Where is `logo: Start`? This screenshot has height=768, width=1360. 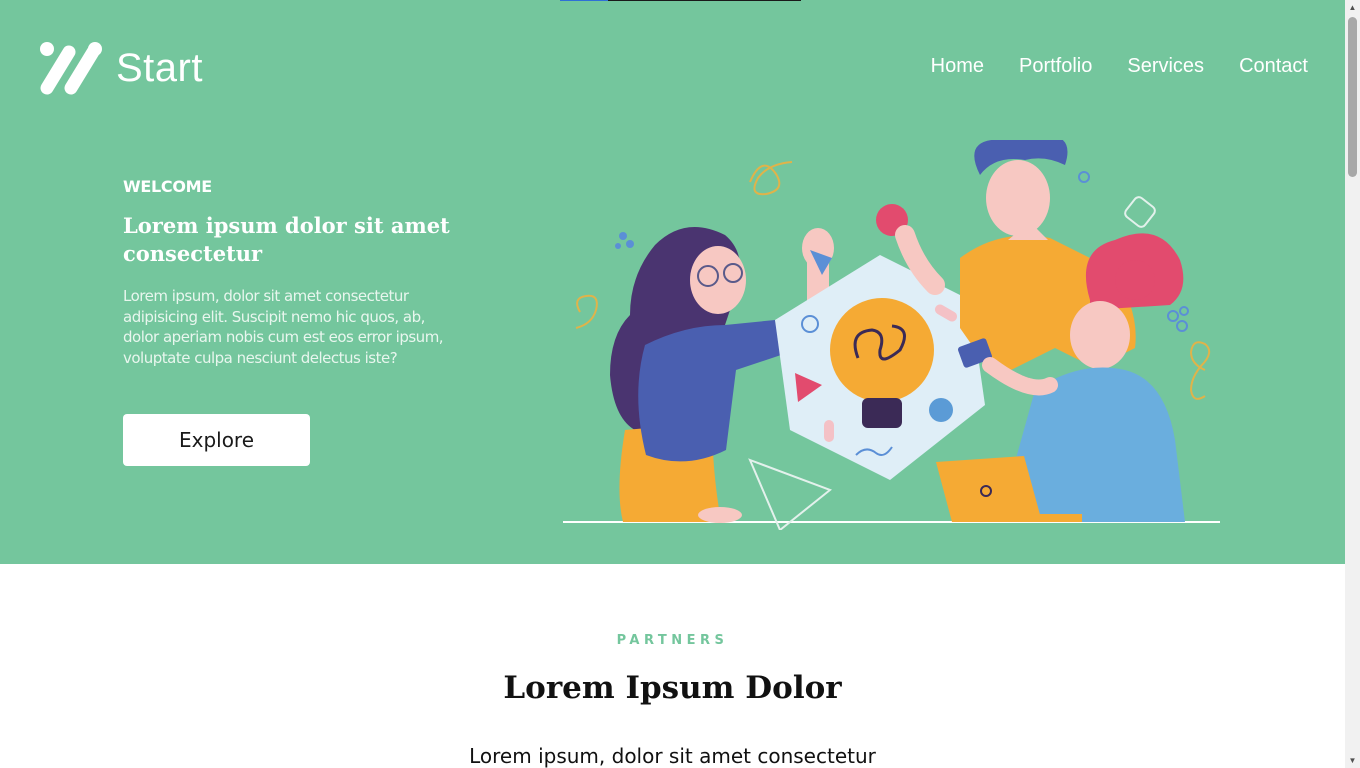 logo: Start is located at coordinates (120, 68).